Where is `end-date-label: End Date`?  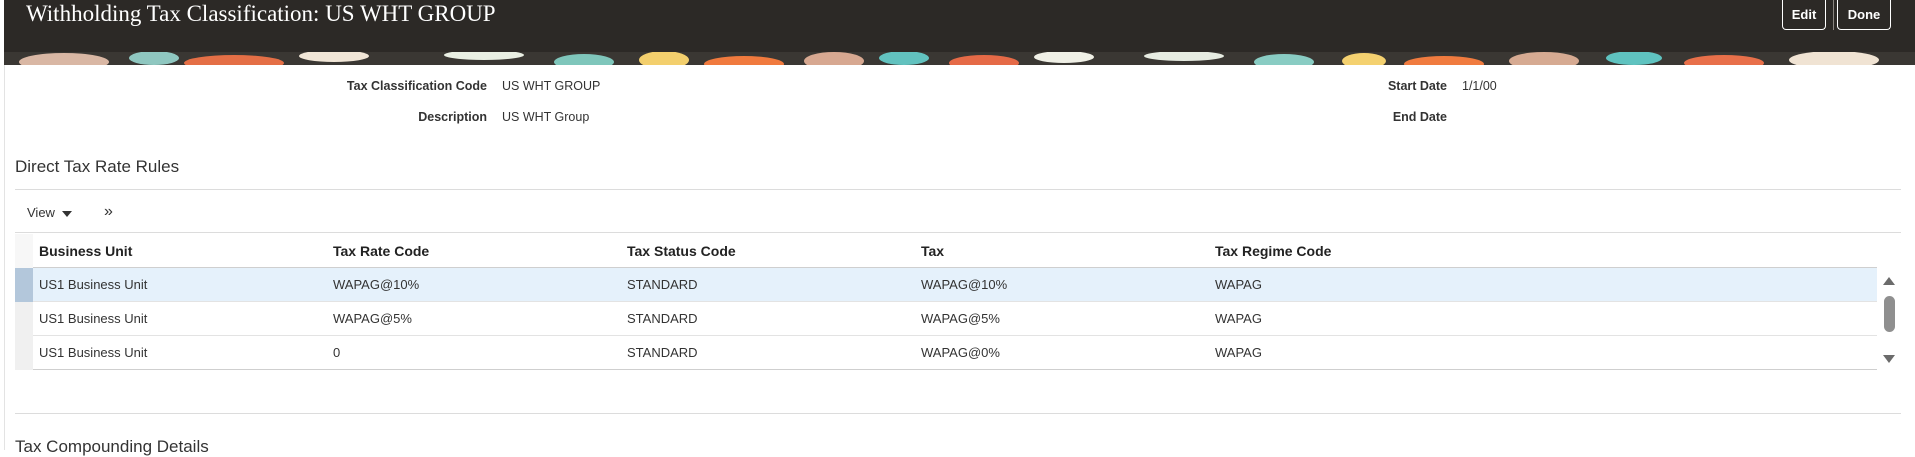 end-date-label: End Date is located at coordinates (1419, 117).